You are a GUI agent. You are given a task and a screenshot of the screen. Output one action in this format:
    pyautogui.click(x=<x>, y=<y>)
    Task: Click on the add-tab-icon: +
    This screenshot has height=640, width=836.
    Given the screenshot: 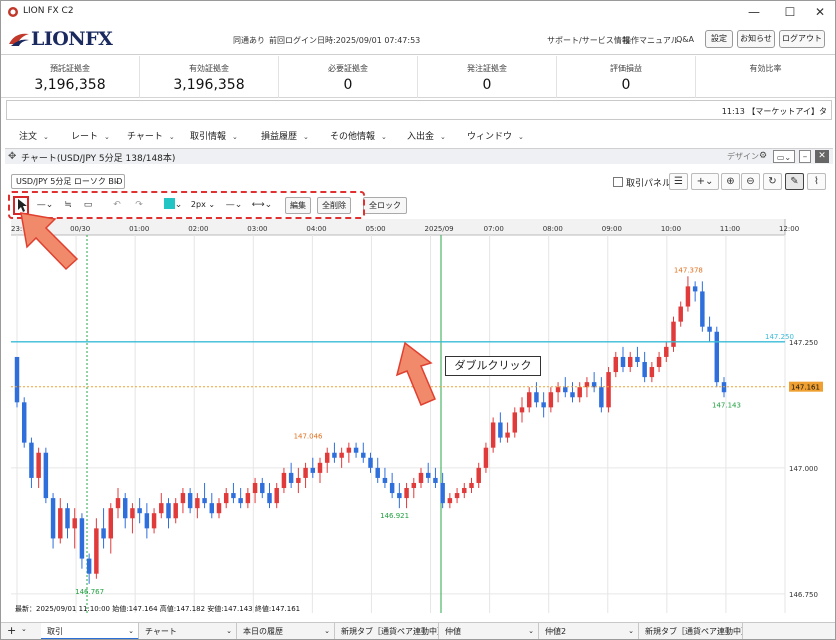 What is the action you would take?
    pyautogui.click(x=11, y=630)
    